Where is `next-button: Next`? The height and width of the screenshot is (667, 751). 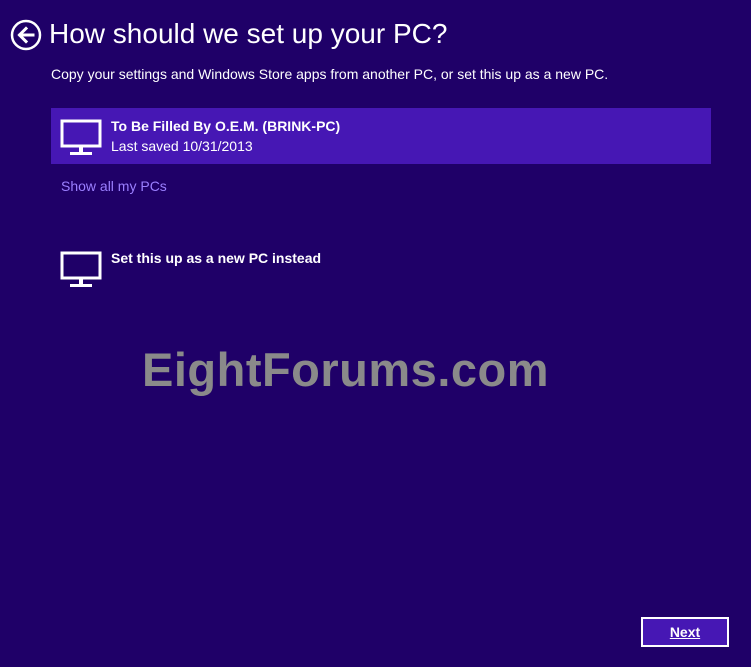
next-button: Next is located at coordinates (685, 632).